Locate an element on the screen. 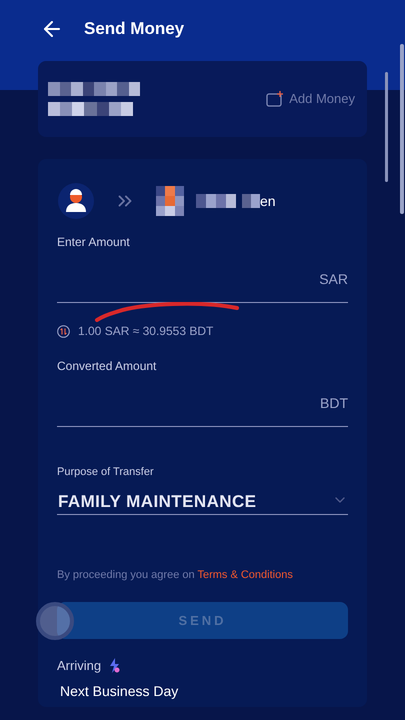 The image size is (405, 720). scroll-track-icon is located at coordinates (402, 129).